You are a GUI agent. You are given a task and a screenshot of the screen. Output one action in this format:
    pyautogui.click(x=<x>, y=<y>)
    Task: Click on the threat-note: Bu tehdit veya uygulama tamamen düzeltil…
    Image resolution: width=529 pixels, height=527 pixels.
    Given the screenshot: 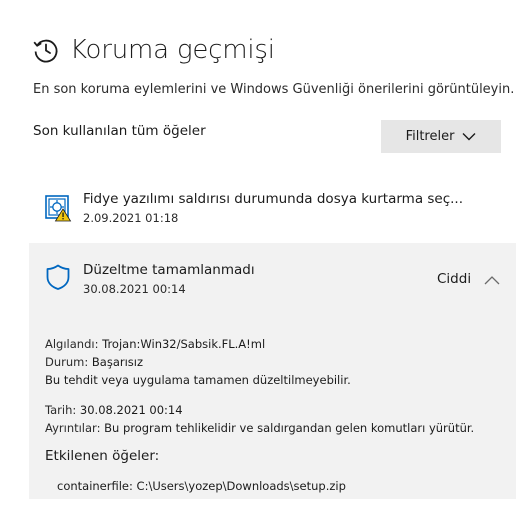 What is the action you would take?
    pyautogui.click(x=198, y=380)
    